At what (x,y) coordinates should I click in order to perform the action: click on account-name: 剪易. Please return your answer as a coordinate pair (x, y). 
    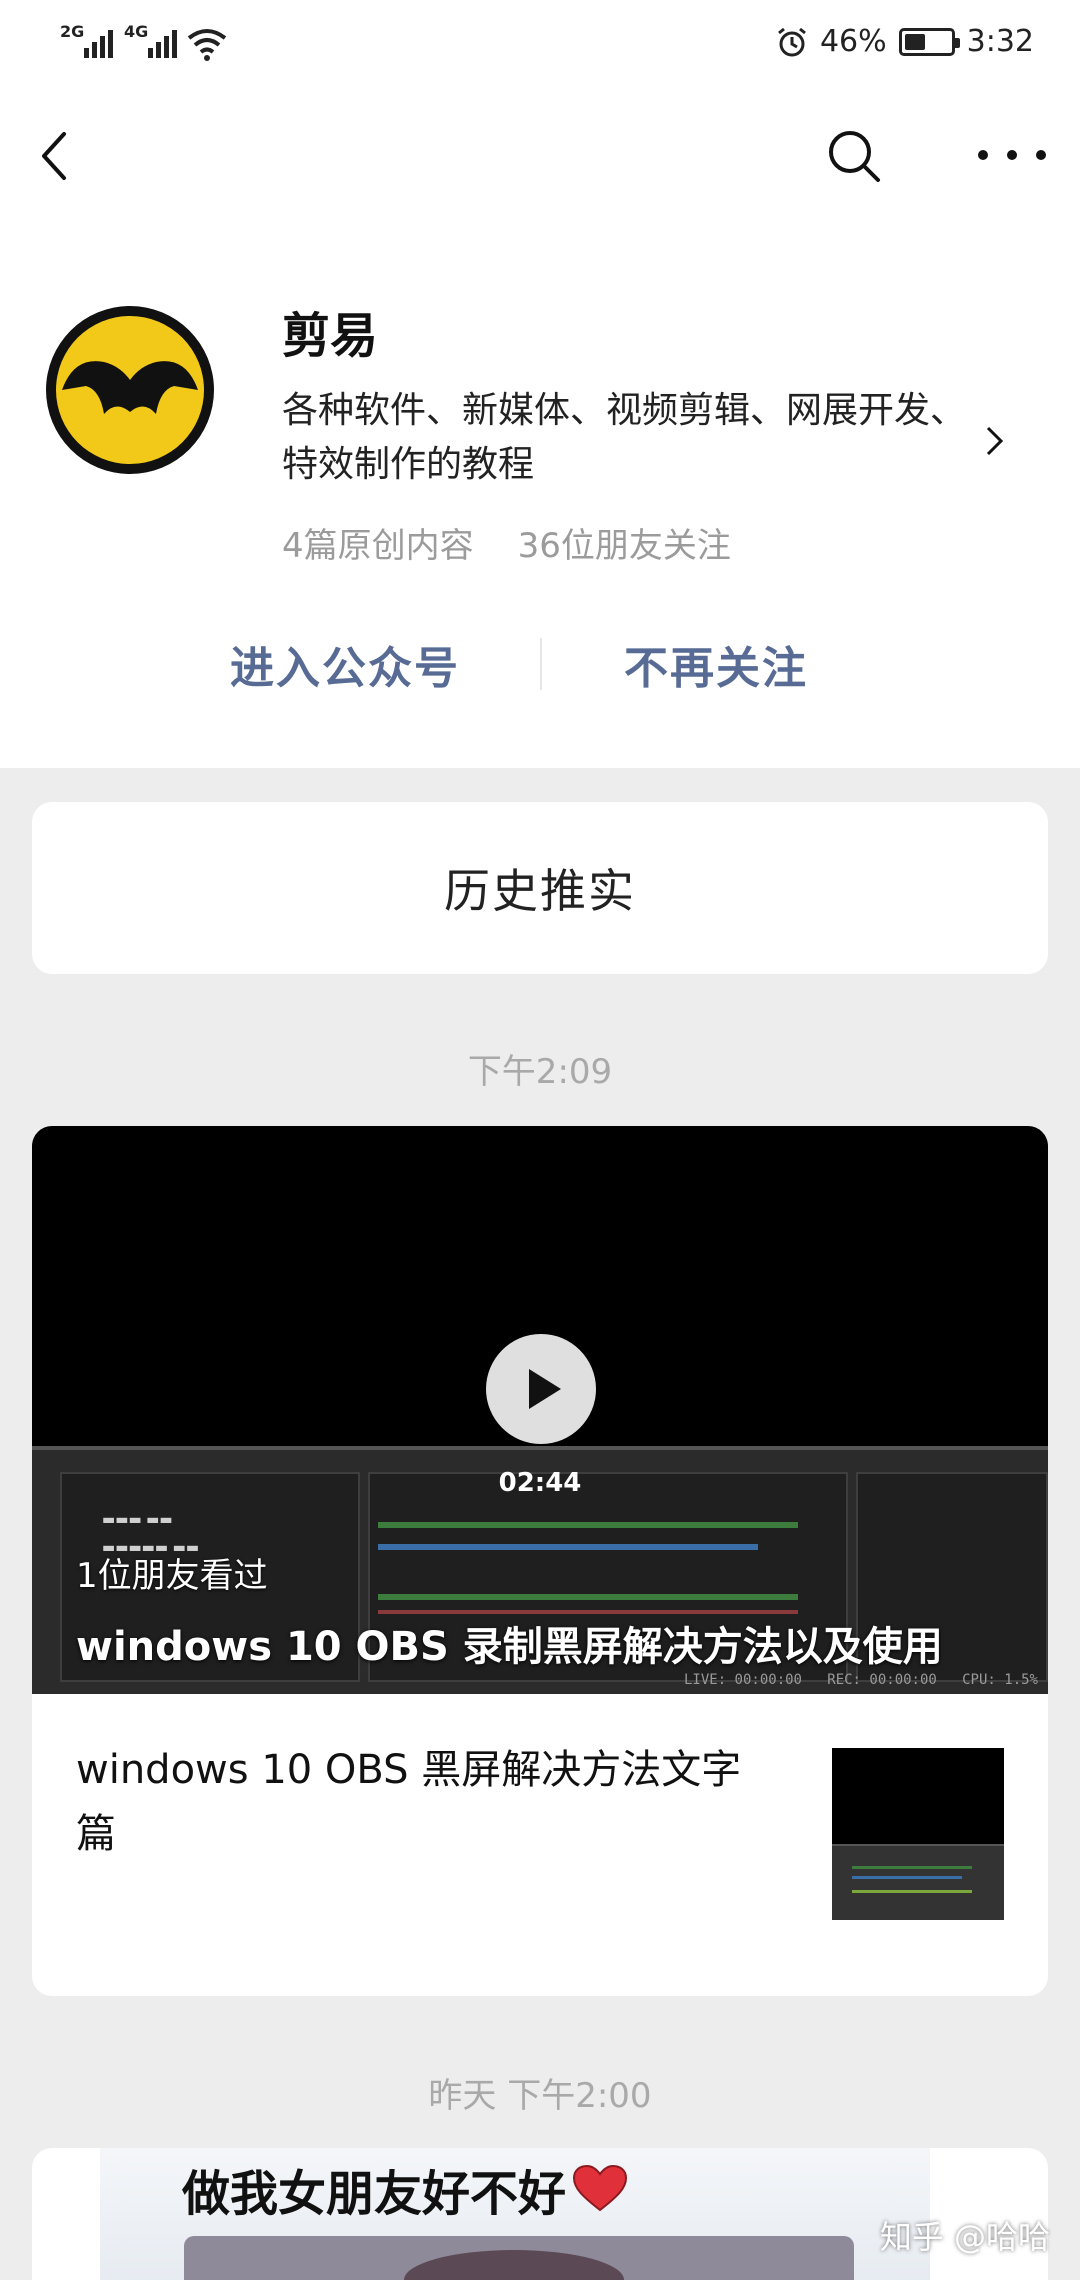
    Looking at the image, I should click on (330, 336).